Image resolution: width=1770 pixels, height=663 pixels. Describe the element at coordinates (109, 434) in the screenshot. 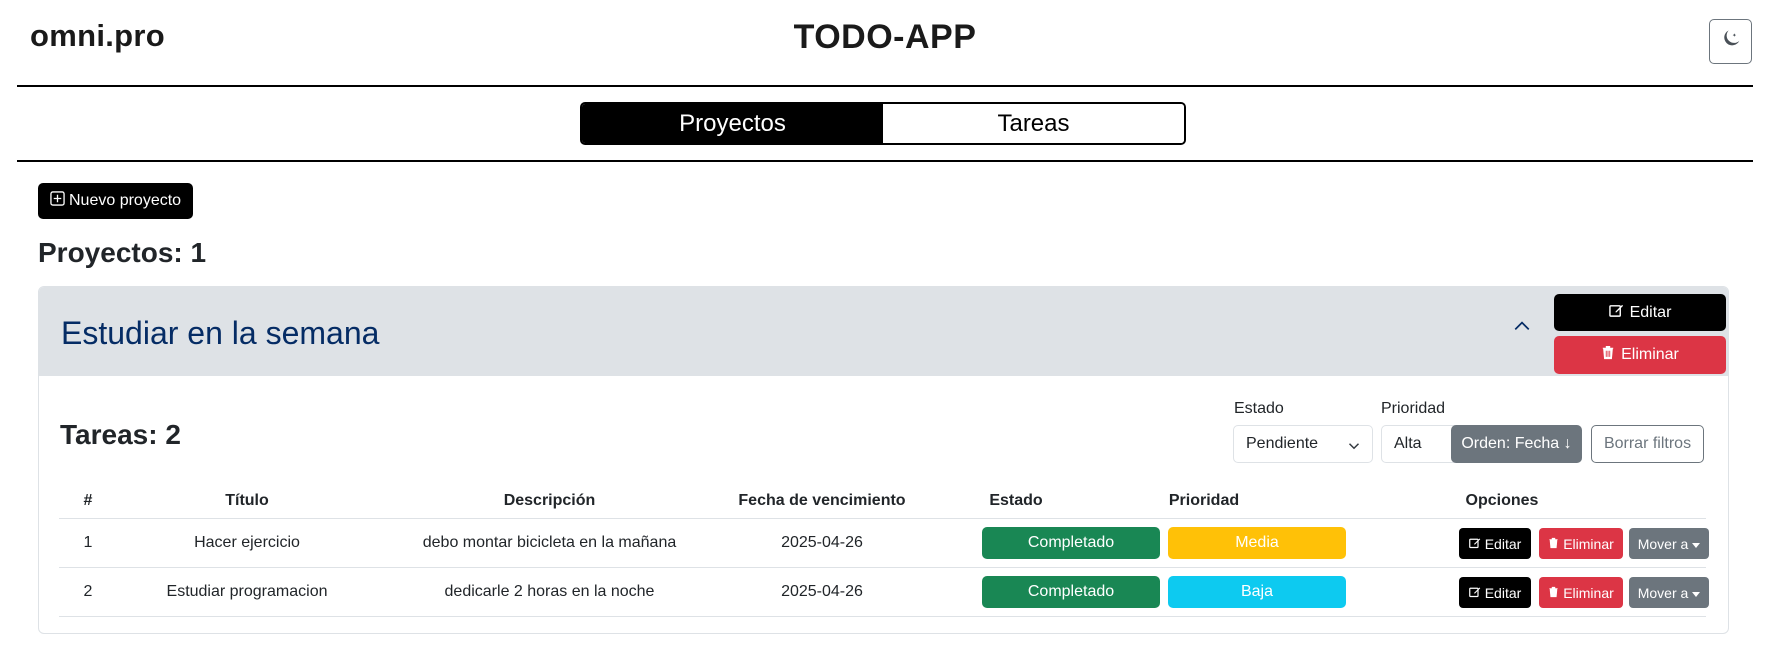

I see `tasks-count-label: Tareas:` at that location.